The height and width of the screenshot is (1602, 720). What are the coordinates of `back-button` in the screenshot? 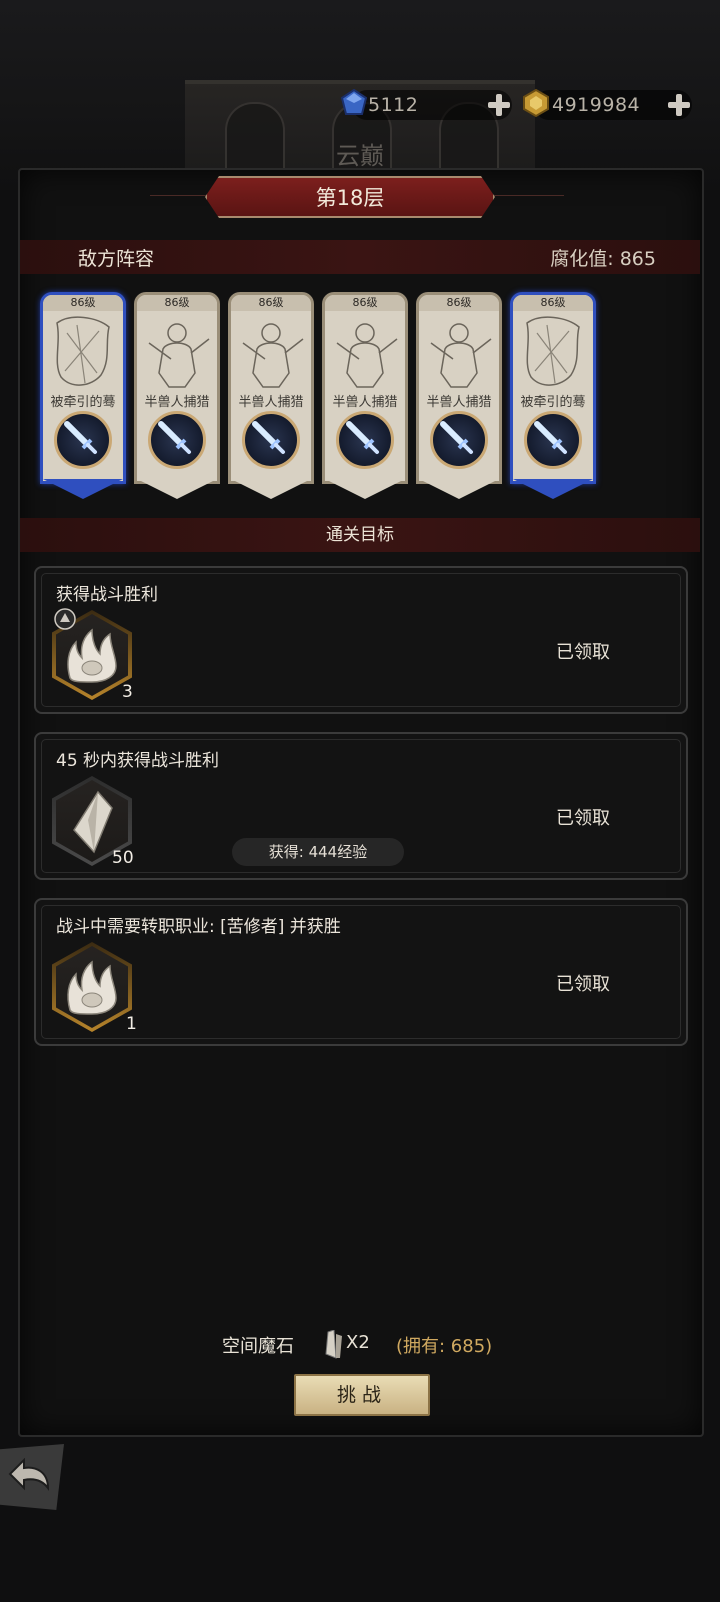 It's located at (32, 1477).